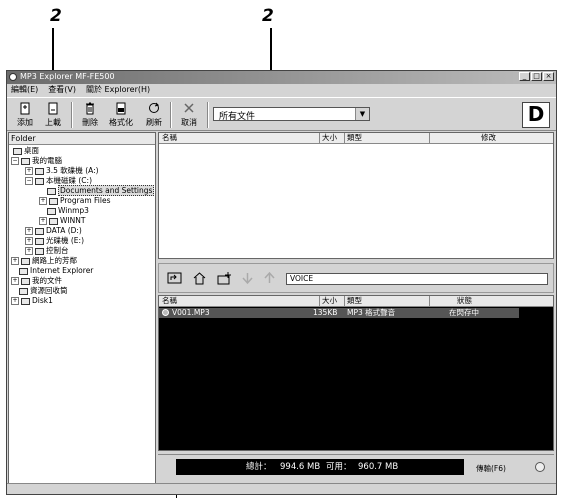 This screenshot has height=498, width=563. Describe the element at coordinates (464, 312) in the screenshot. I see `file-status: 在閃存中` at that location.